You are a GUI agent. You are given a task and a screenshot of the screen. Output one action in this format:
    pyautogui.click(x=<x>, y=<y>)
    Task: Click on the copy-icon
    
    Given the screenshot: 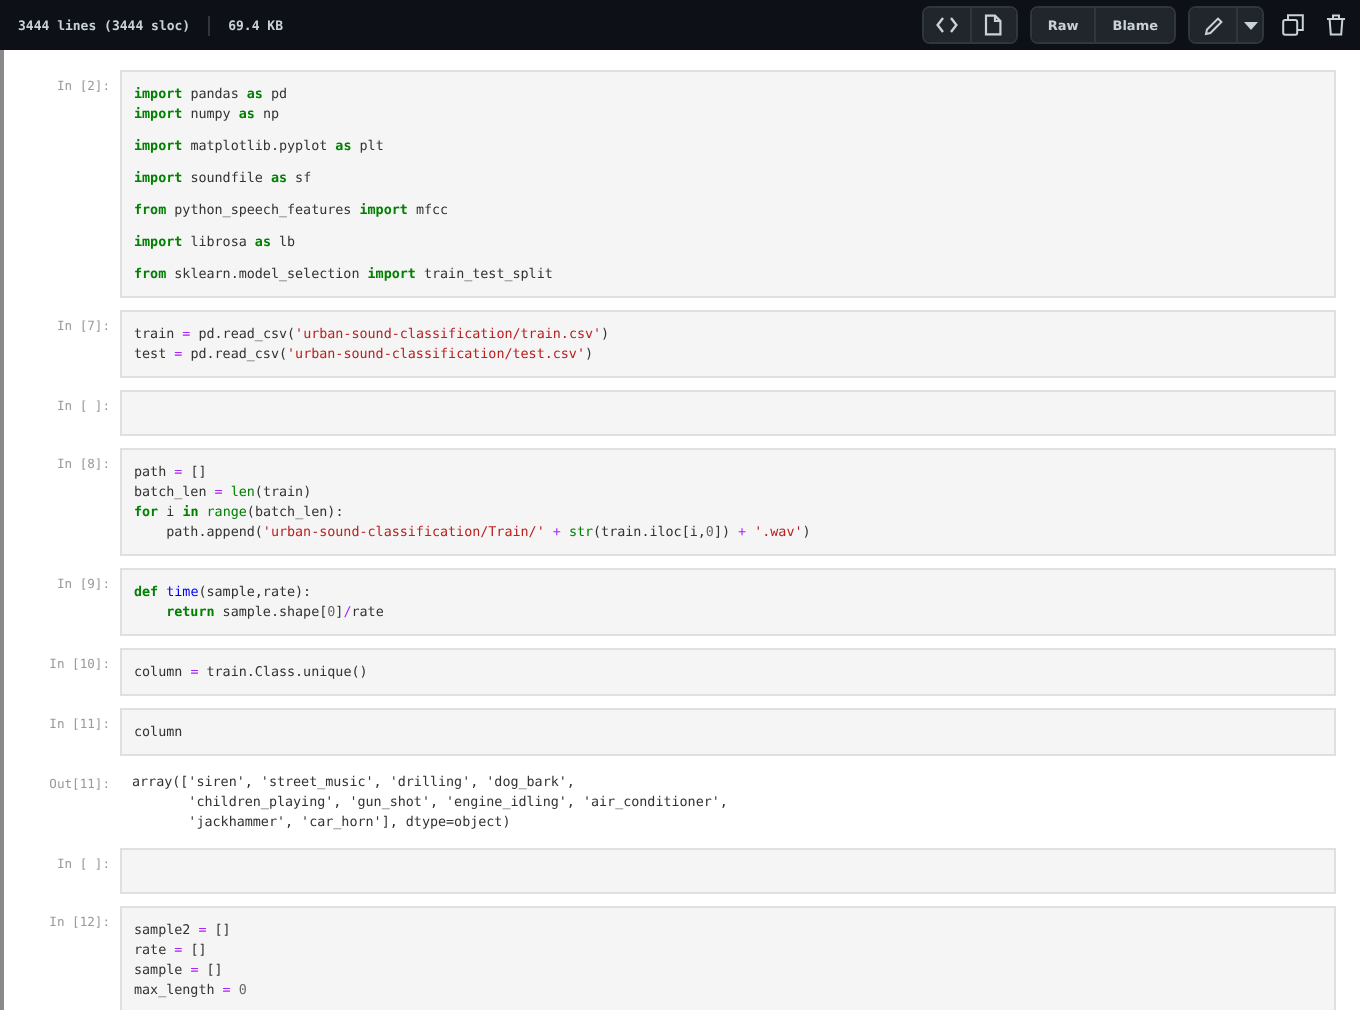 What is the action you would take?
    pyautogui.click(x=1292, y=25)
    